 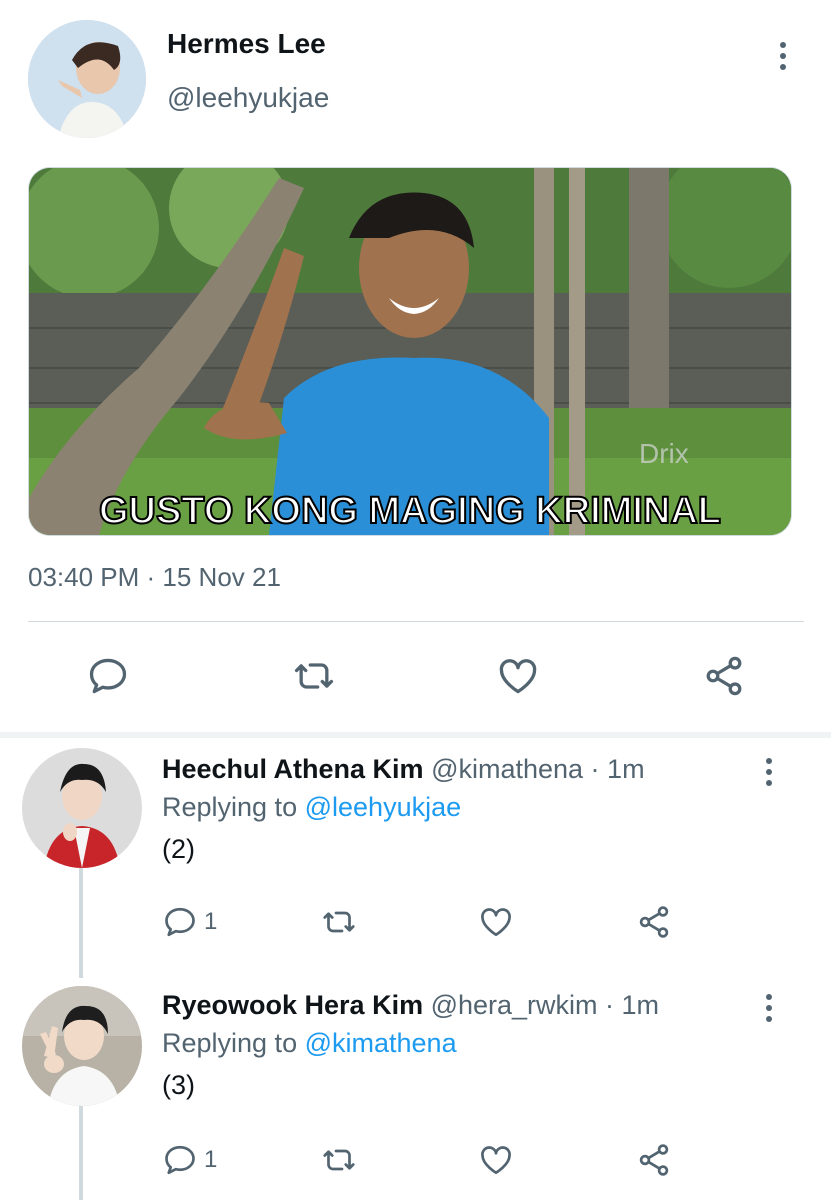 What do you see at coordinates (416, 621) in the screenshot?
I see `divider` at bounding box center [416, 621].